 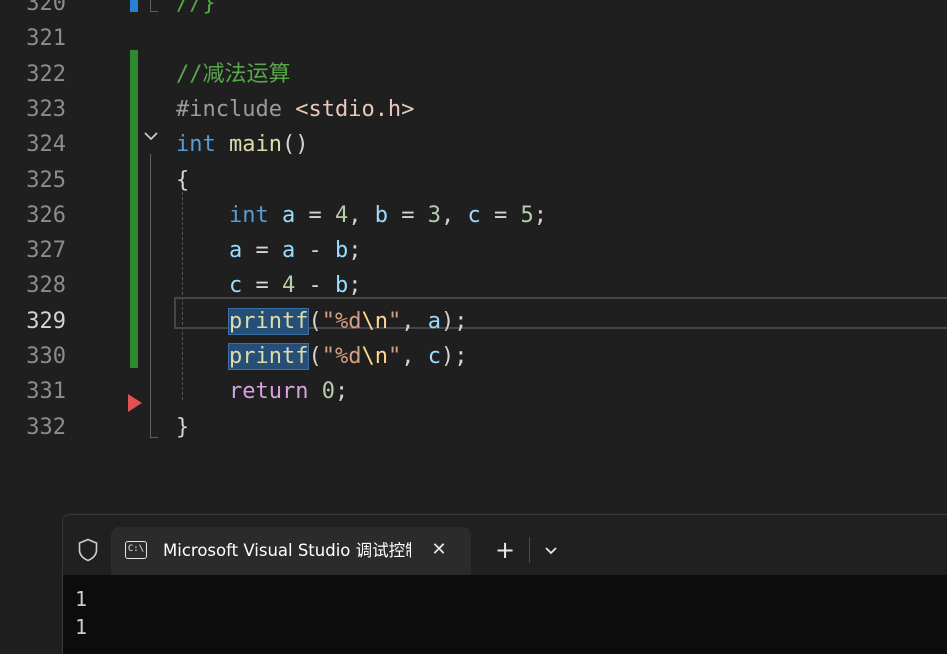 What do you see at coordinates (46, 392) in the screenshot?
I see `line-number: 331` at bounding box center [46, 392].